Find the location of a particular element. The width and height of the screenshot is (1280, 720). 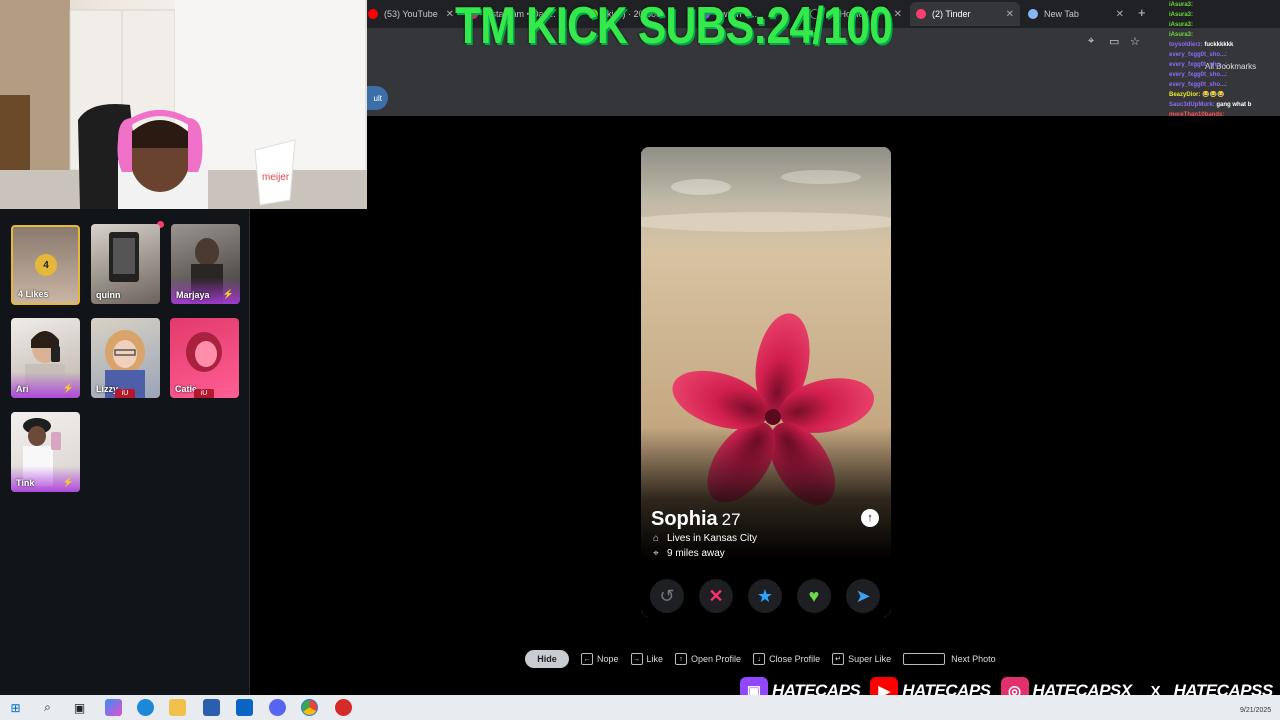

match-tile-ari: Ari ⚡ is located at coordinates (45, 358).